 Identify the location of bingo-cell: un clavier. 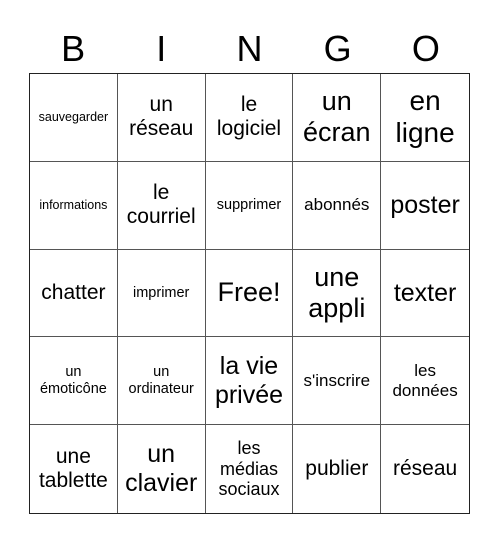
(162, 469).